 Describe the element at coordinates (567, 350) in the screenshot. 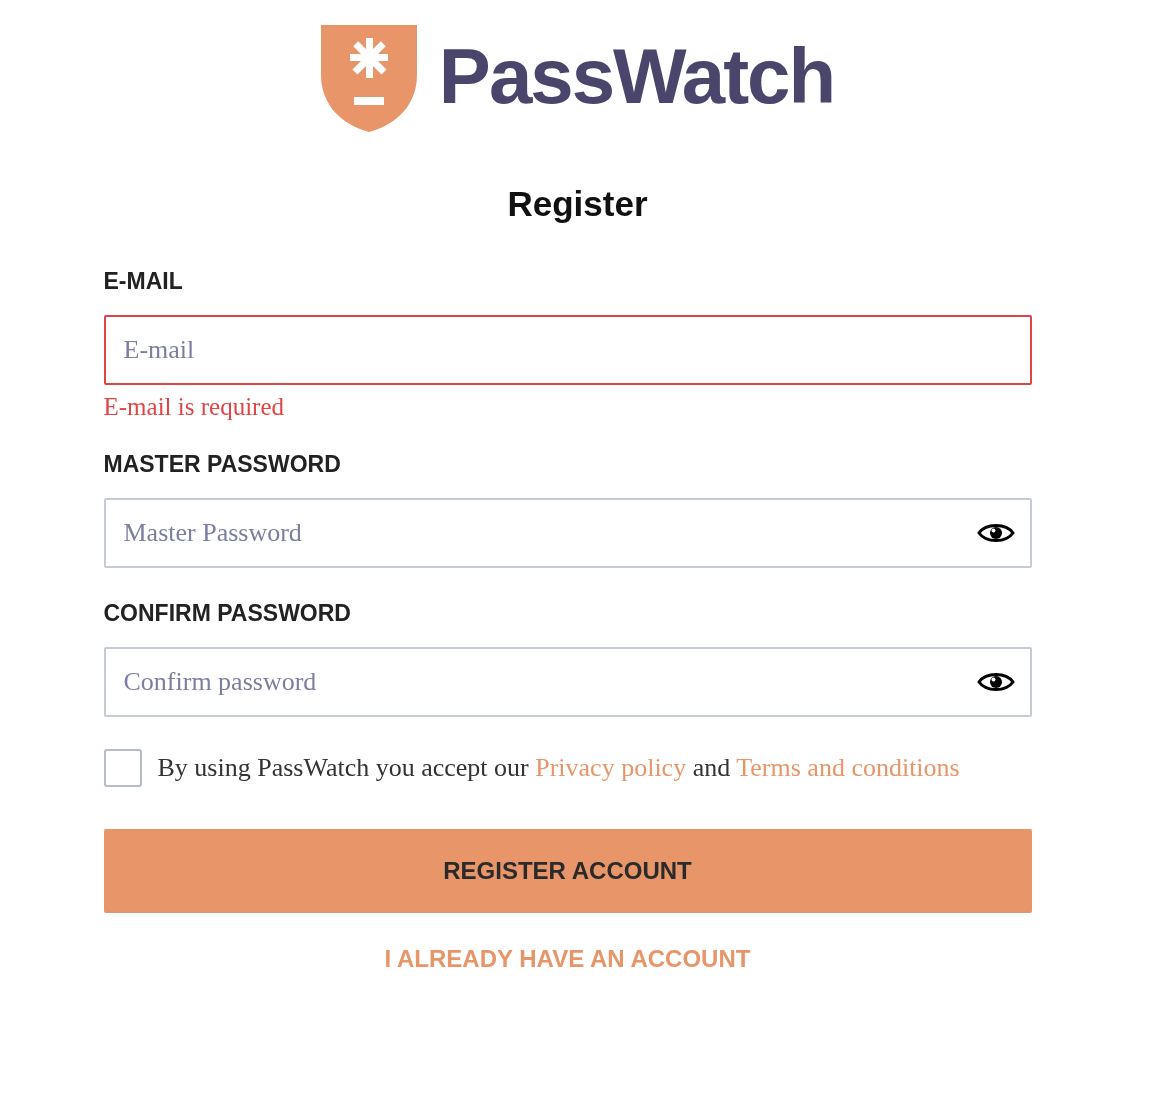

I see `email-field: E-mail` at that location.